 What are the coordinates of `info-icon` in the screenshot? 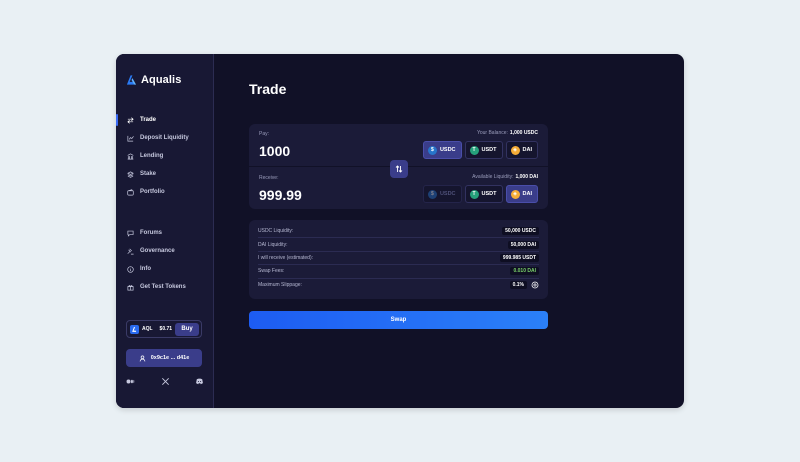 It's located at (130, 269).